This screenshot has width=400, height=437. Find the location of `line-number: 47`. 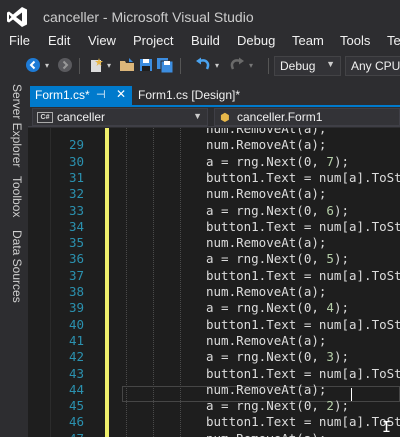

line-number: 47 is located at coordinates (68, 434).